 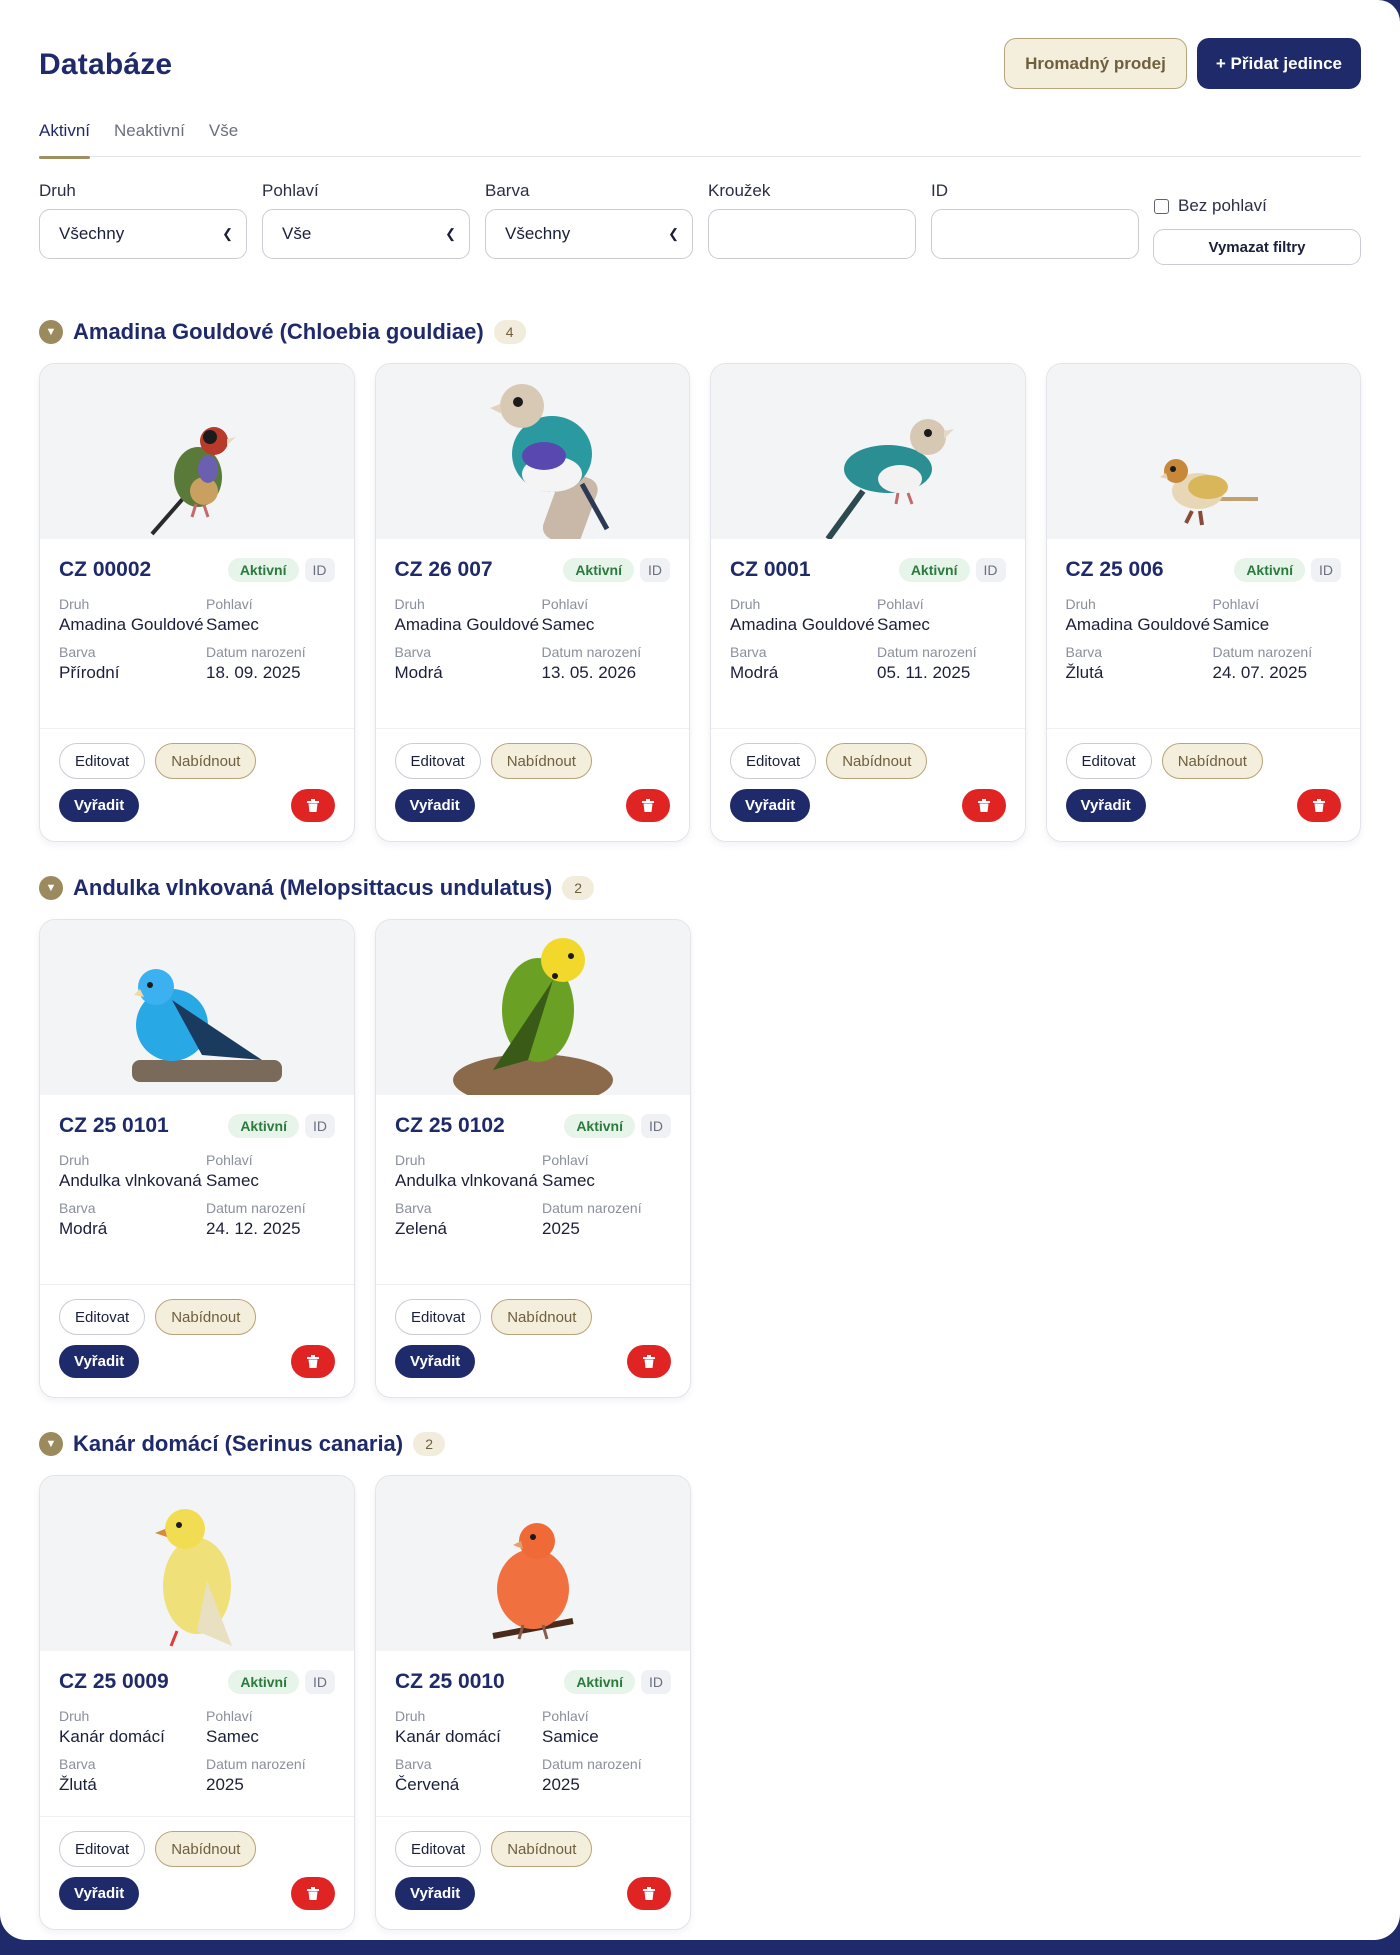 What do you see at coordinates (1257, 206) in the screenshot?
I see `no-sex-checkbox-row: Bez pohlaví` at bounding box center [1257, 206].